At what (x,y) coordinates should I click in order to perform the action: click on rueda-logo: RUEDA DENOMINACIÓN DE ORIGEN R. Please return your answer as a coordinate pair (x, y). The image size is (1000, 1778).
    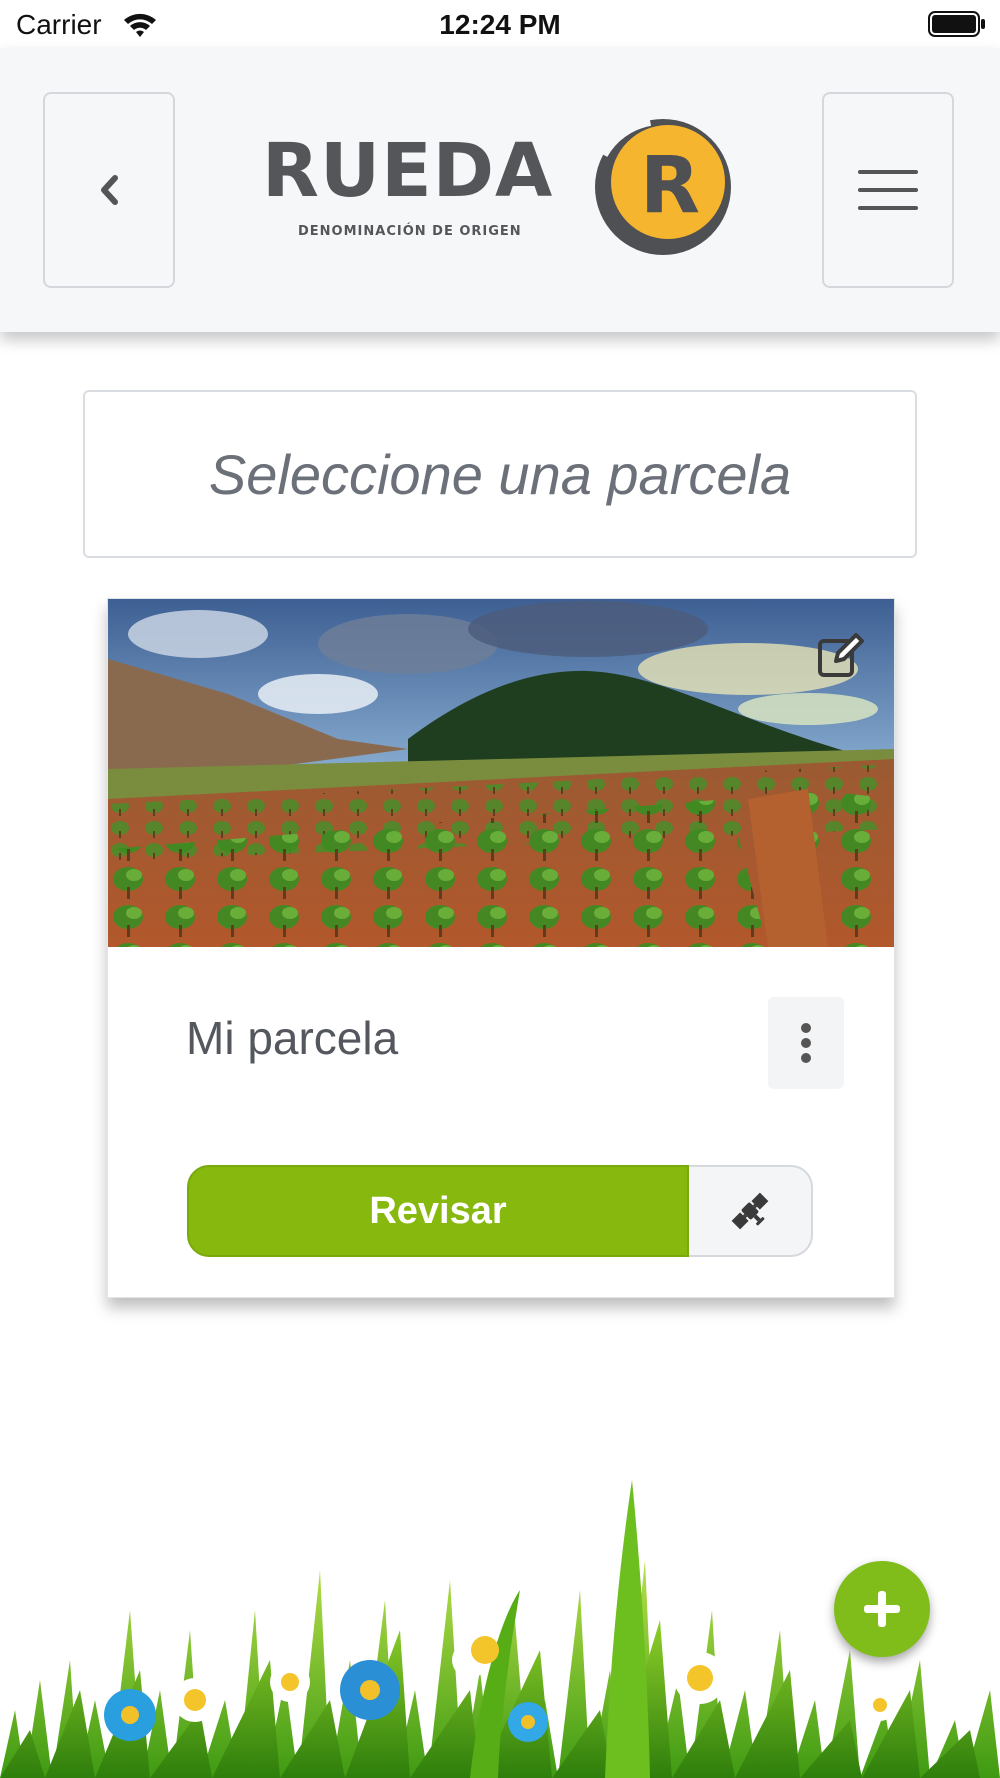
    Looking at the image, I should click on (500, 189).